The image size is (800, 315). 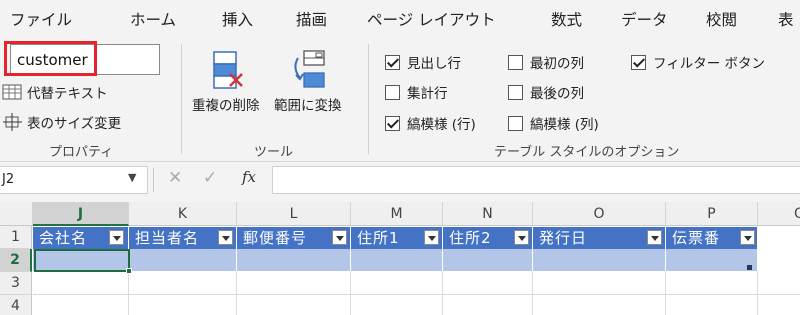 I want to click on table-header-label: 会社名, so click(x=63, y=238).